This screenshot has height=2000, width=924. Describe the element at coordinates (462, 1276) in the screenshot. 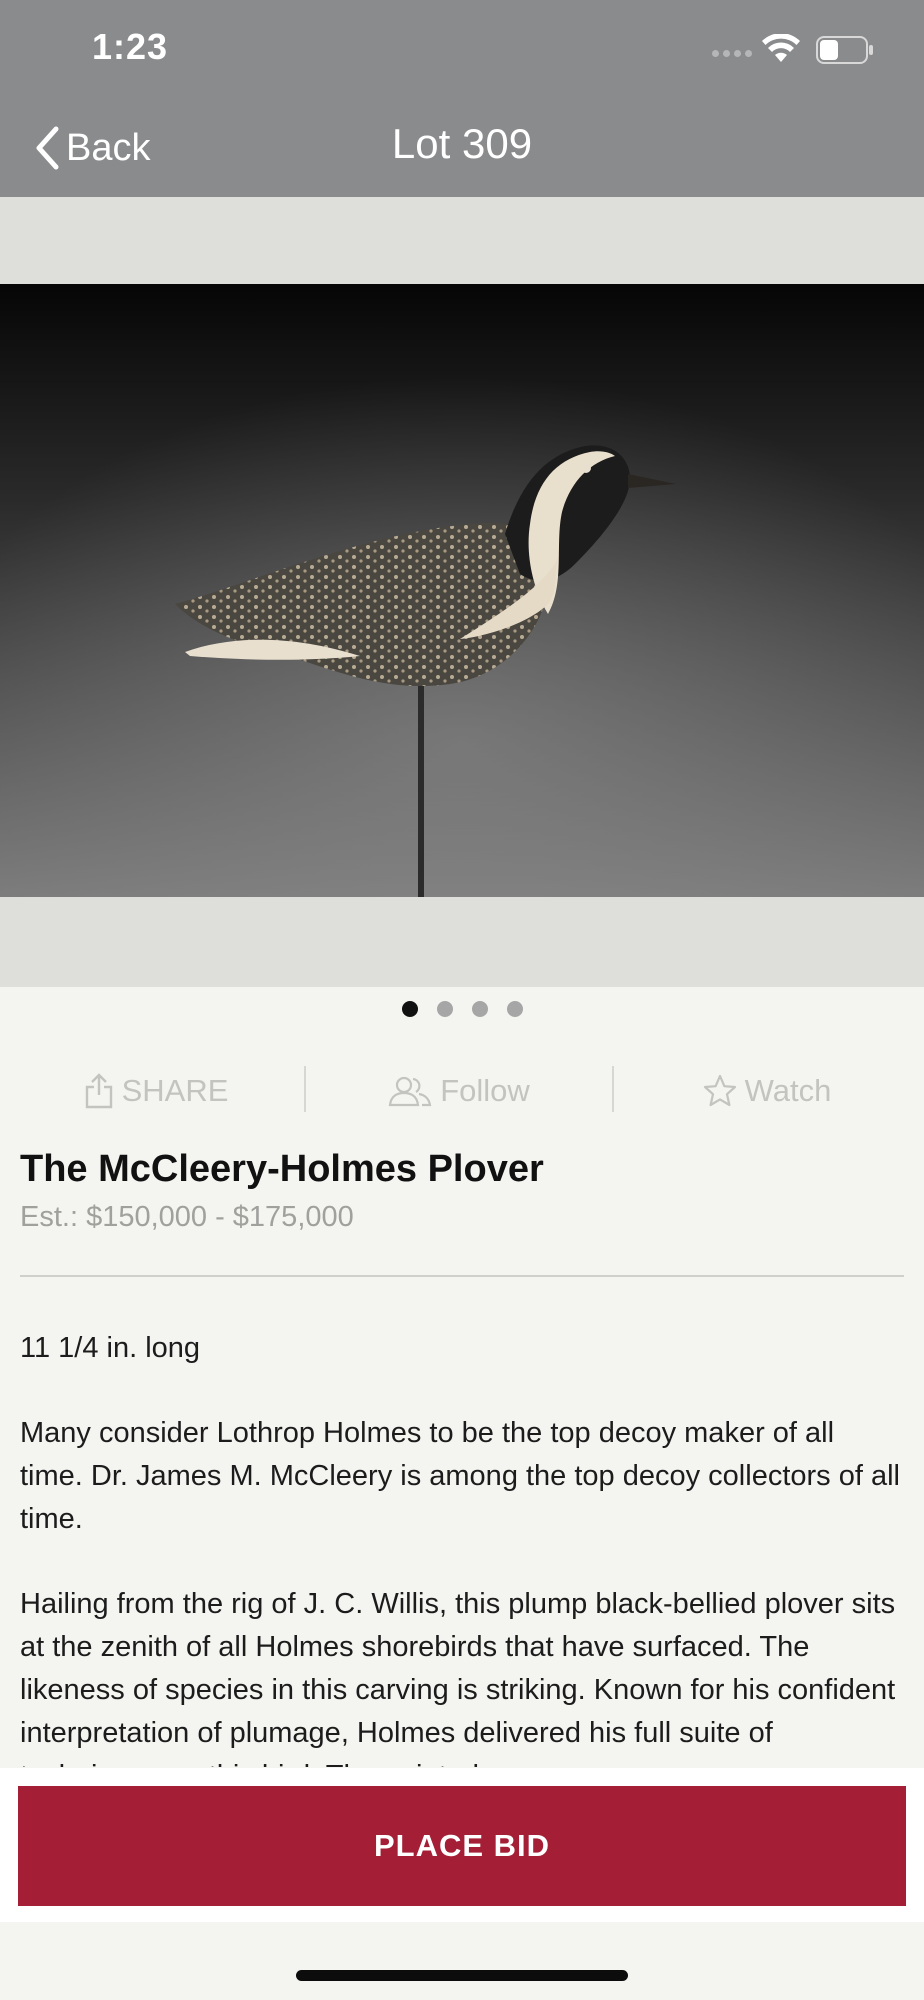

I see `section-divider` at that location.